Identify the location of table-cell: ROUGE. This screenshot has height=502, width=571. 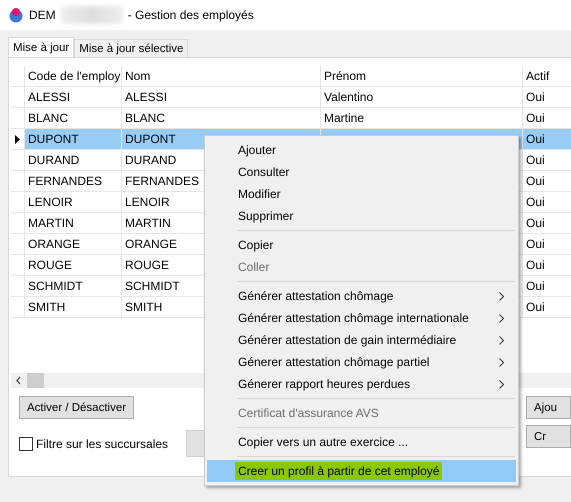
(73, 265).